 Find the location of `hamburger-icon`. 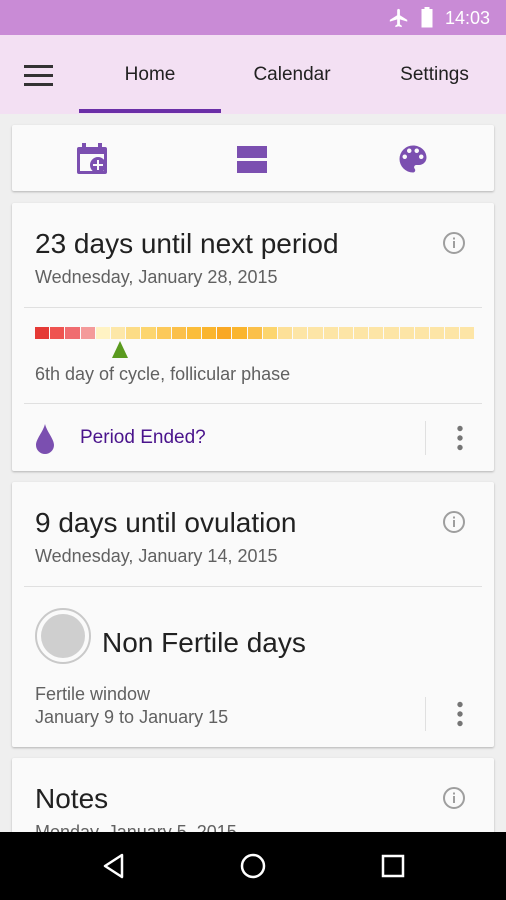

hamburger-icon is located at coordinates (39, 76).